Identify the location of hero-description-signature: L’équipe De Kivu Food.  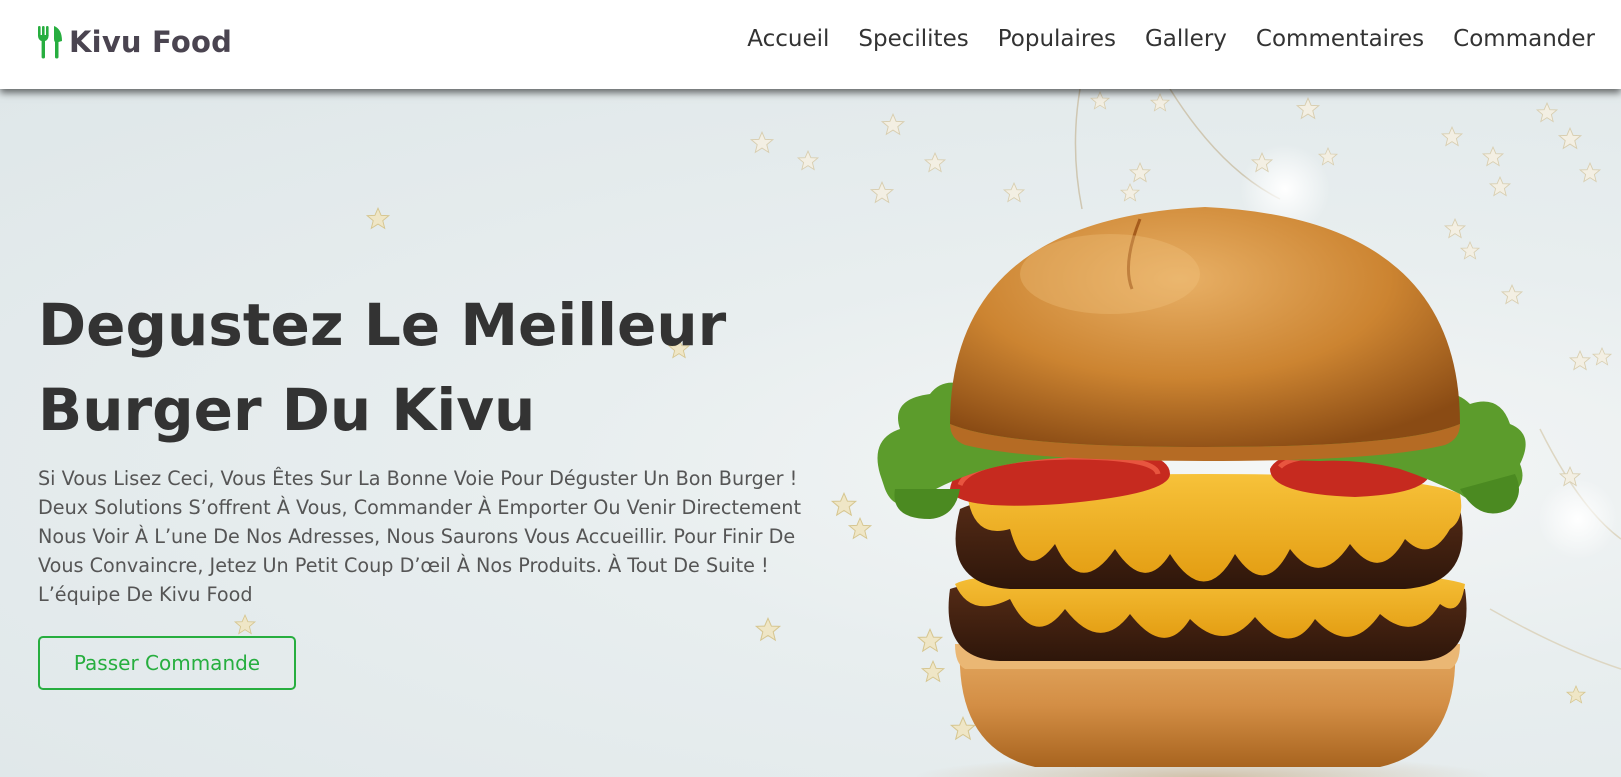
(145, 594).